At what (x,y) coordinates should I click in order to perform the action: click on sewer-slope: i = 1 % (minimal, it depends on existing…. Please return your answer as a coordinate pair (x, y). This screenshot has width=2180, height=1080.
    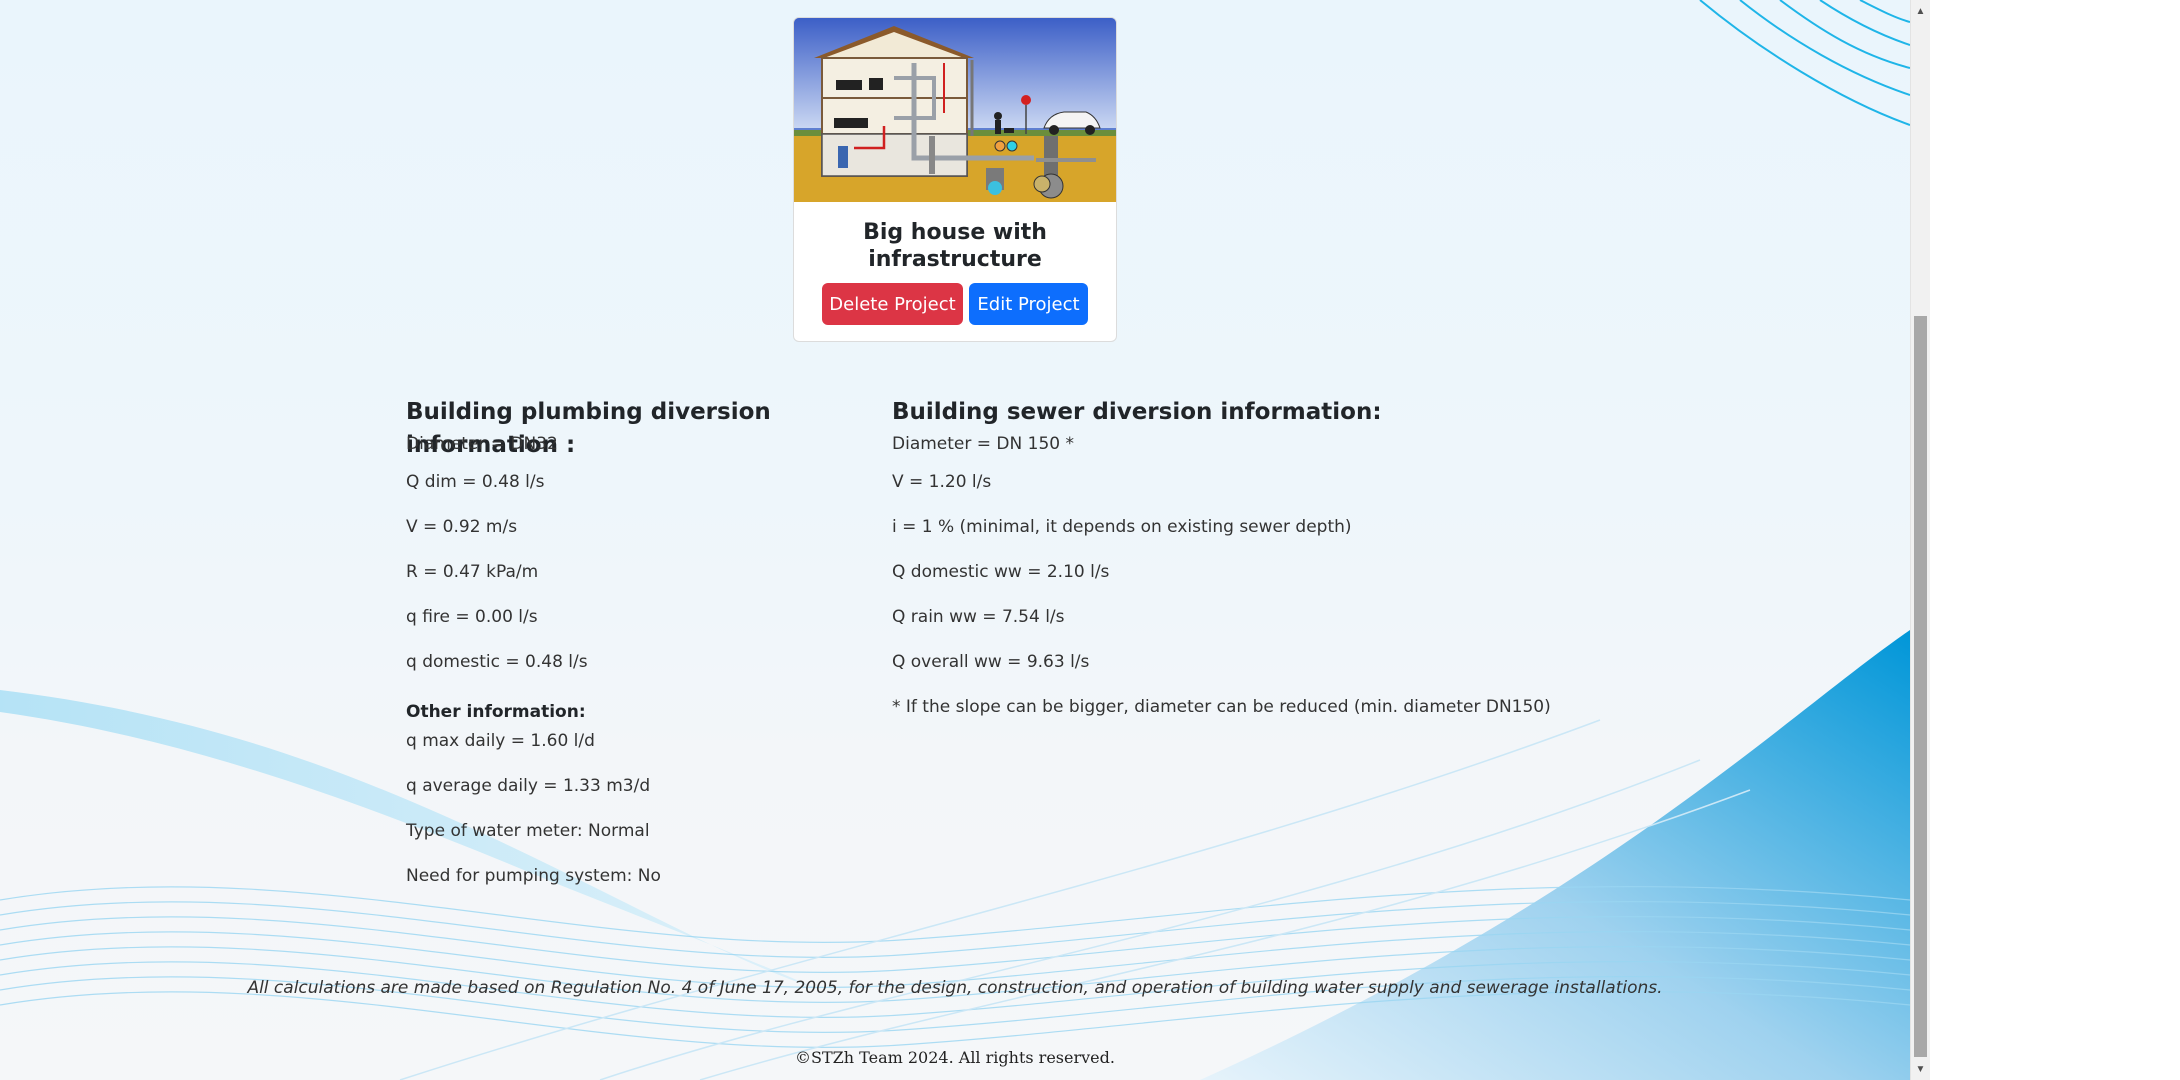
    Looking at the image, I should click on (1122, 527).